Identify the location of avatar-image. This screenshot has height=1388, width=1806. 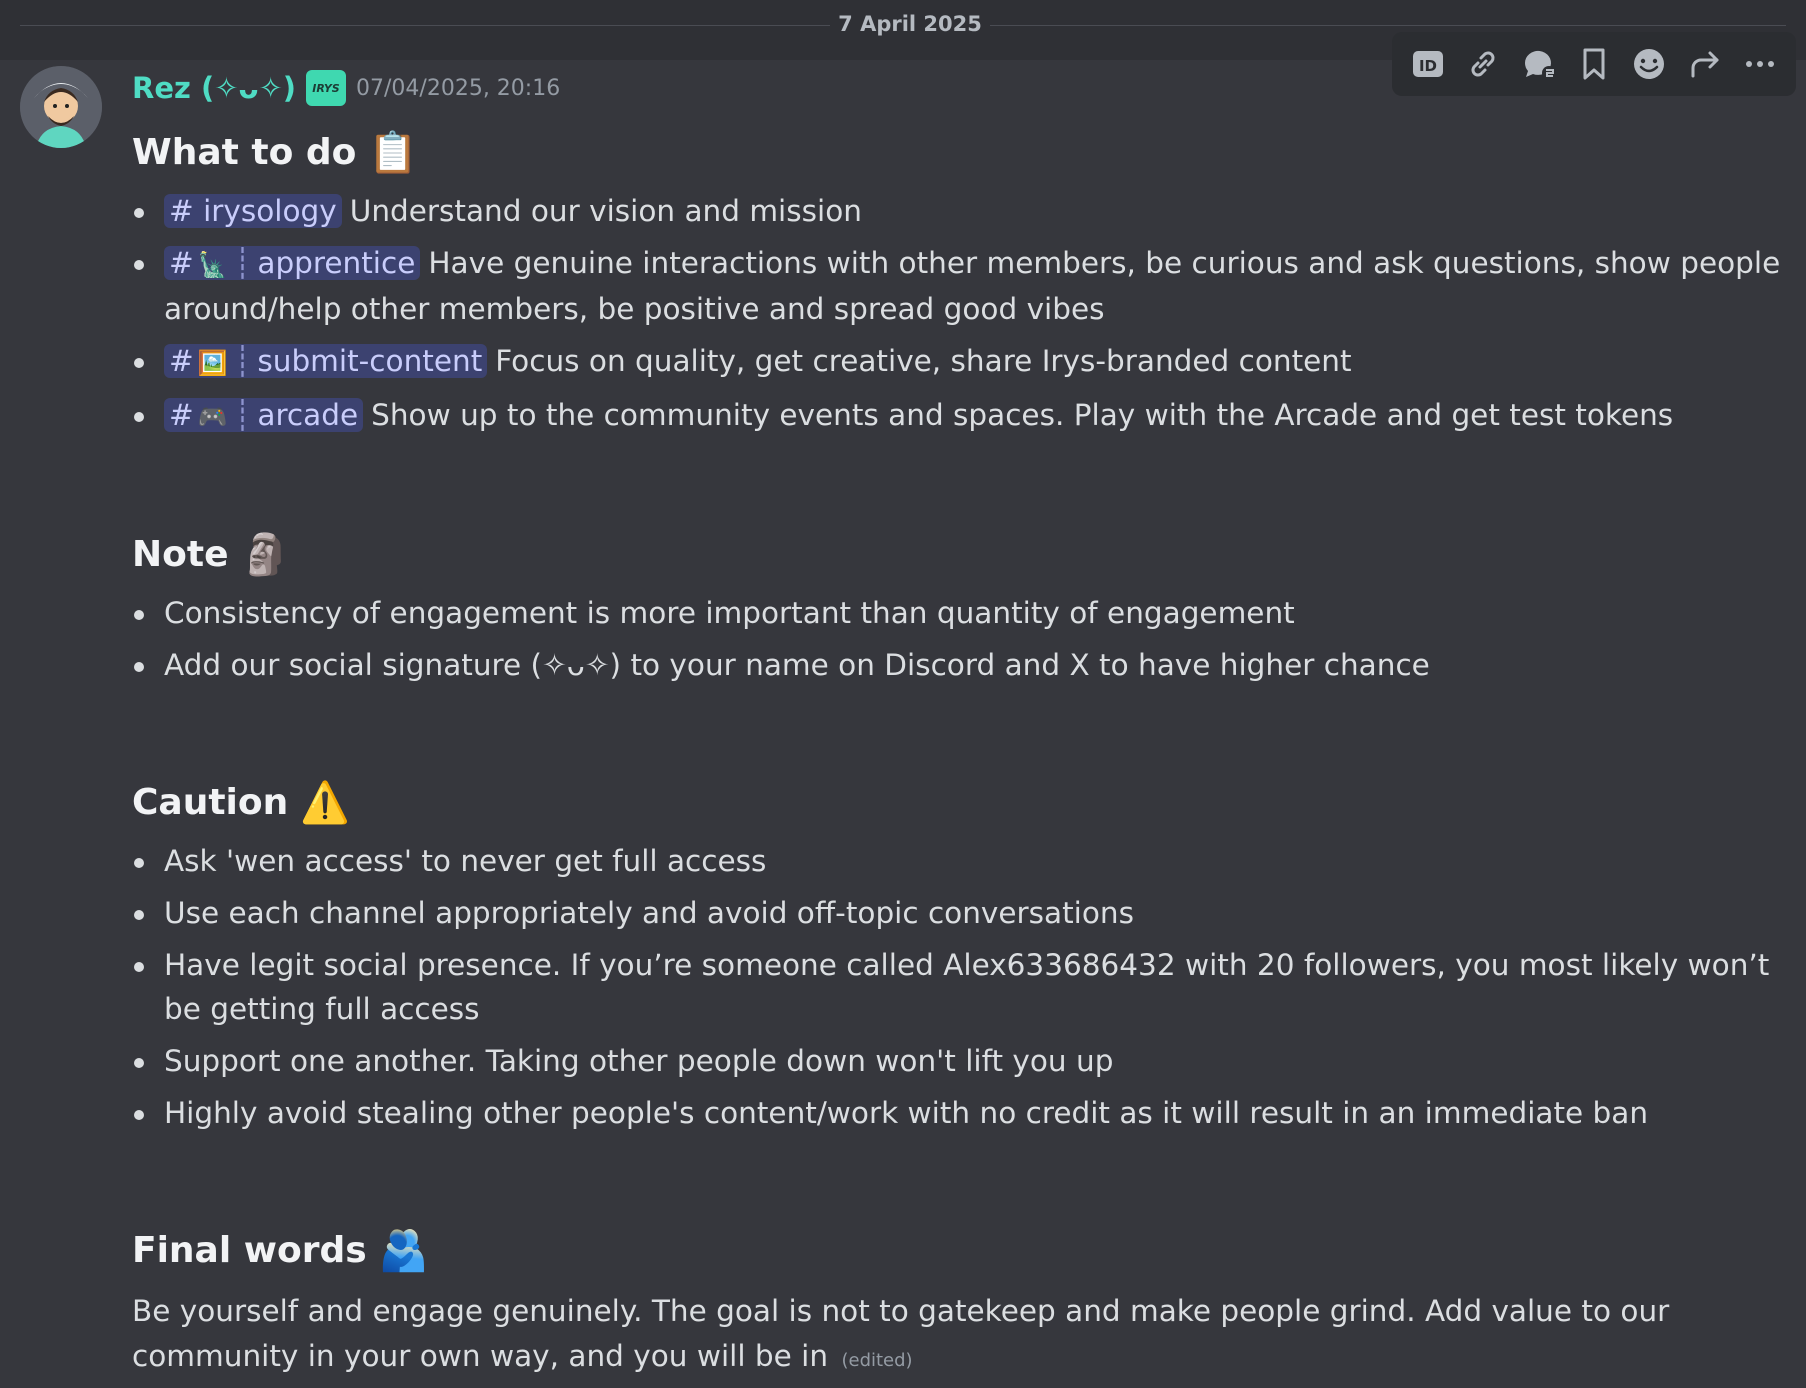
(61, 107).